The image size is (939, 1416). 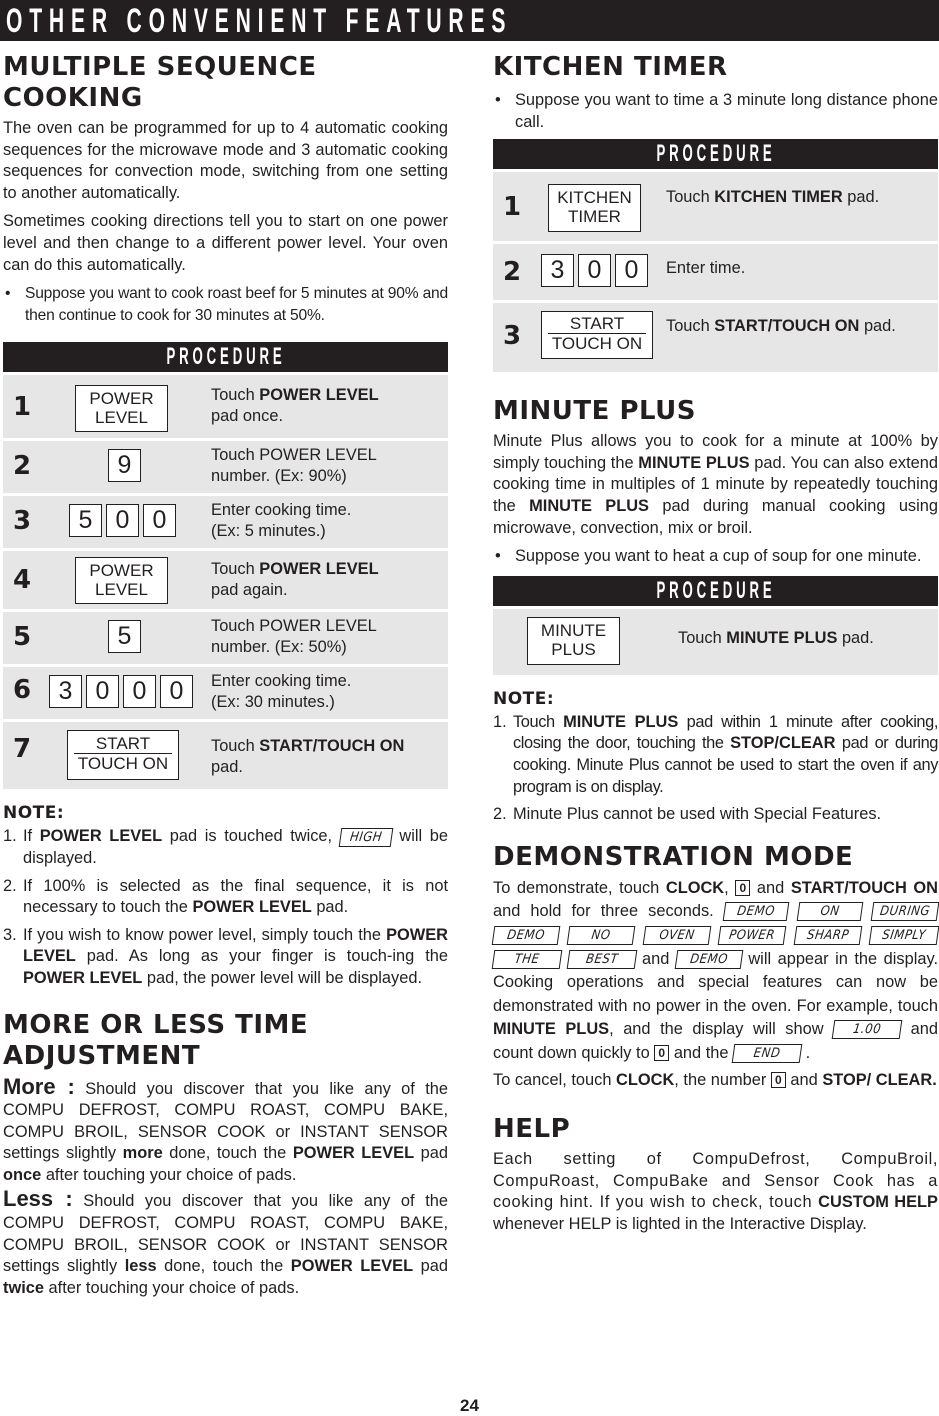 What do you see at coordinates (864, 887) in the screenshot?
I see `para-bold: START/TOUCH ON` at bounding box center [864, 887].